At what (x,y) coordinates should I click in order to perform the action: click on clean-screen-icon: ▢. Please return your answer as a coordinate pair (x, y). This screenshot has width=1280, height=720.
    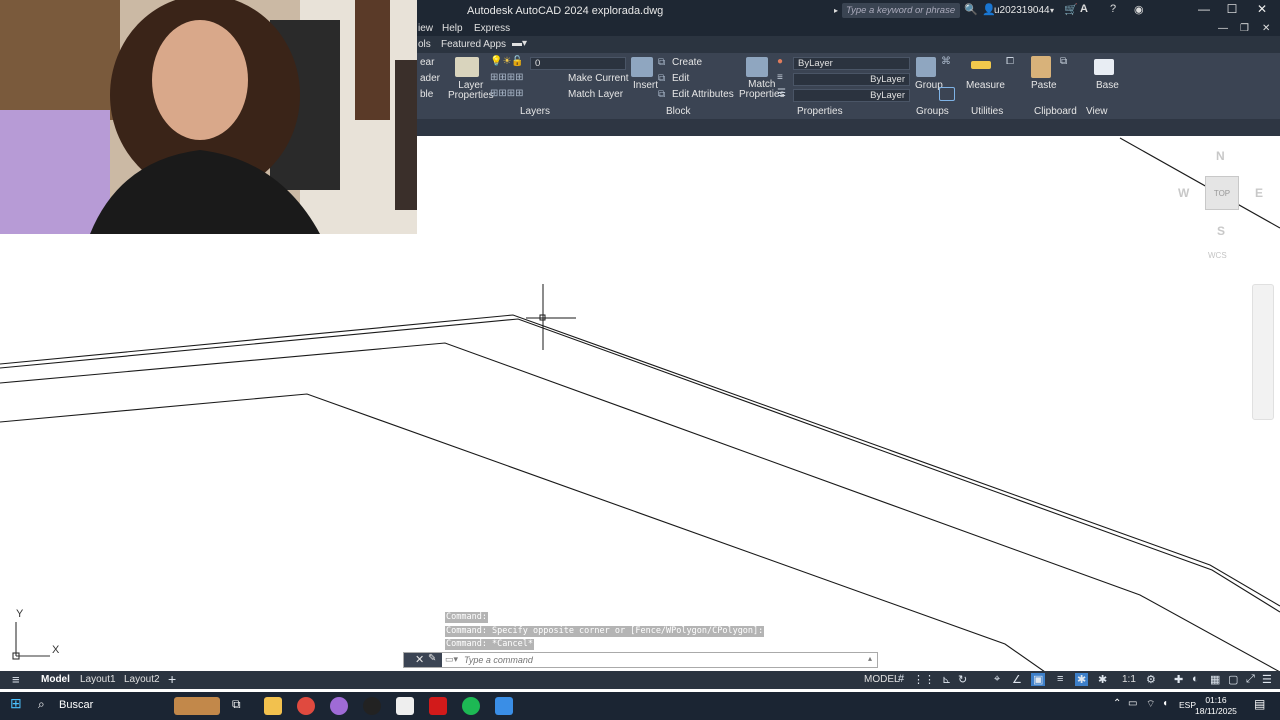
    Looking at the image, I should click on (1233, 679).